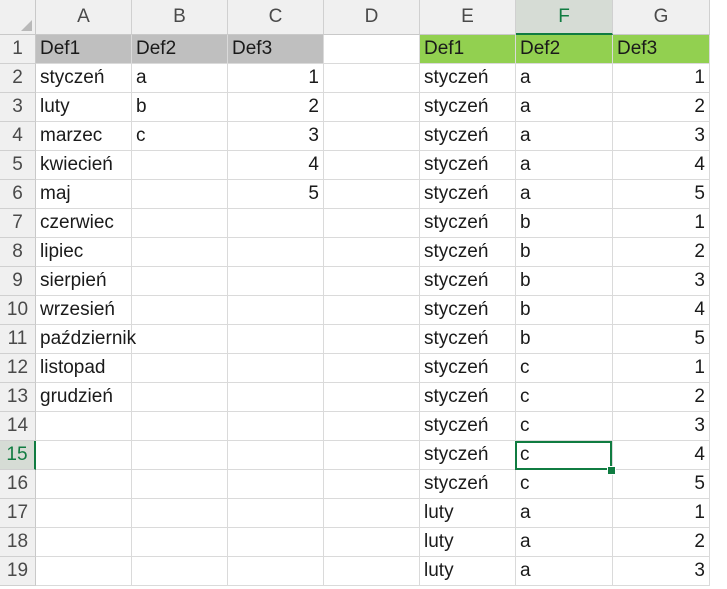  Describe the element at coordinates (276, 252) in the screenshot. I see `cell-c8` at that location.